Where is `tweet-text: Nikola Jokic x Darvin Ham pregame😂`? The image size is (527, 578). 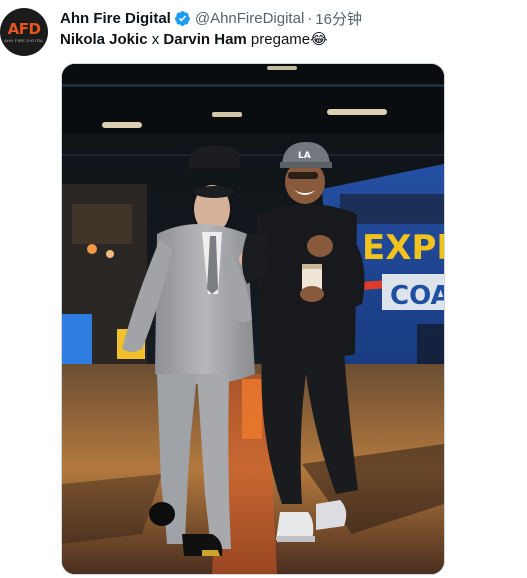 tweet-text: Nikola Jokic x Darvin Ham pregame😂 is located at coordinates (194, 40).